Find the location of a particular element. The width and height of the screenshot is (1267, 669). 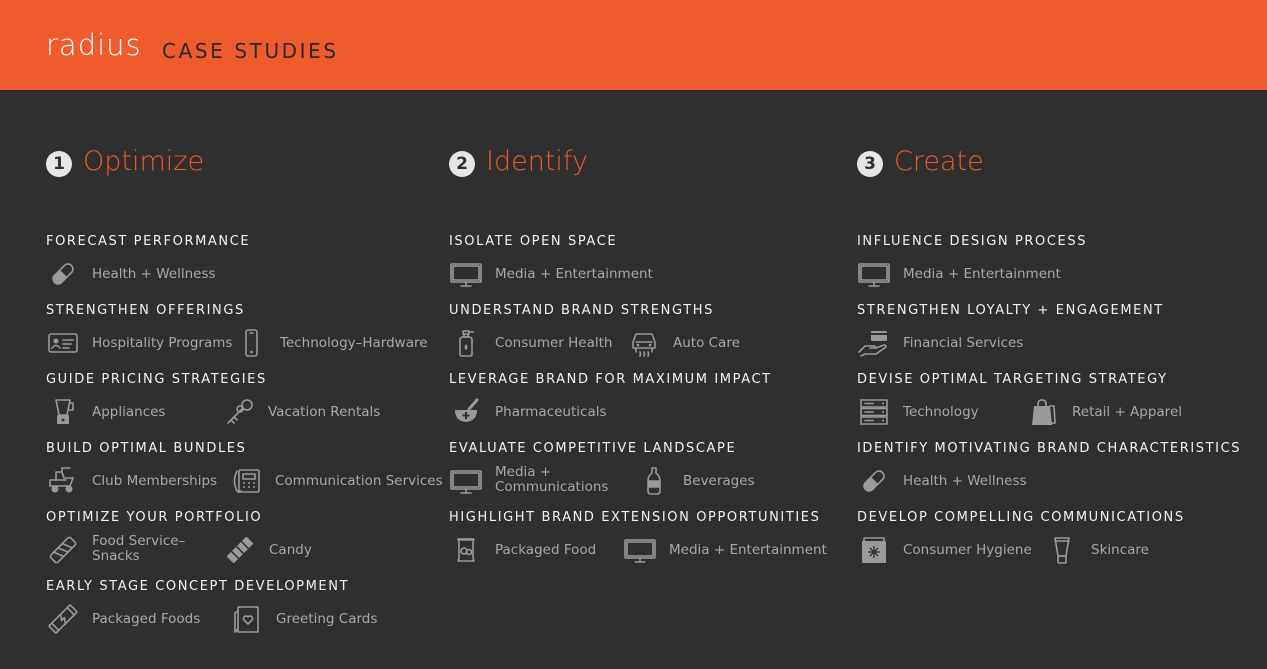

desk-phone-icon is located at coordinates (246, 481).